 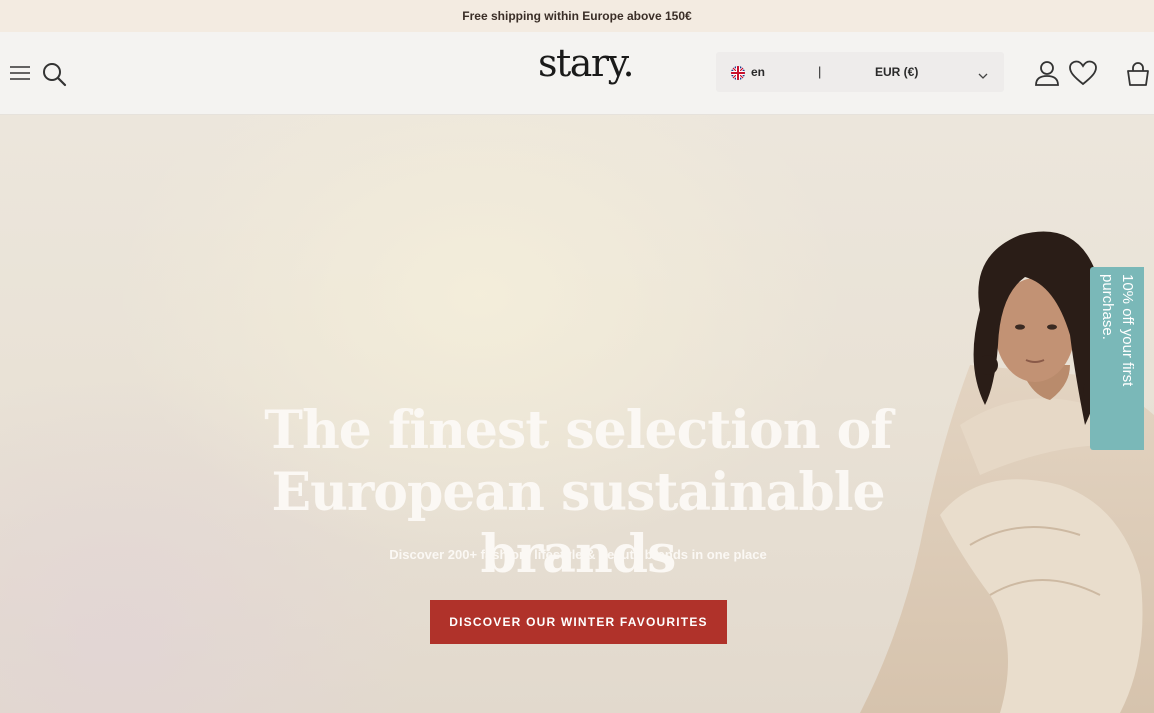 I want to click on currency-label: EUR (€), so click(x=896, y=72).